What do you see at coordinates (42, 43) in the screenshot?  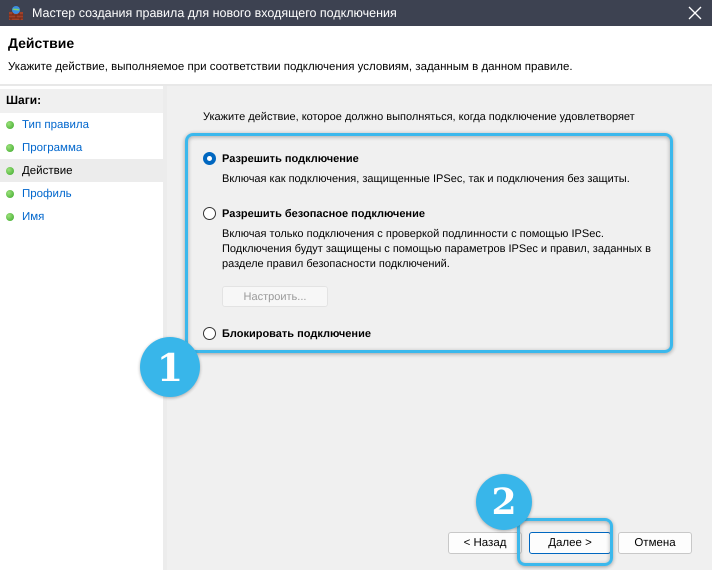 I see `page-title: Действие` at bounding box center [42, 43].